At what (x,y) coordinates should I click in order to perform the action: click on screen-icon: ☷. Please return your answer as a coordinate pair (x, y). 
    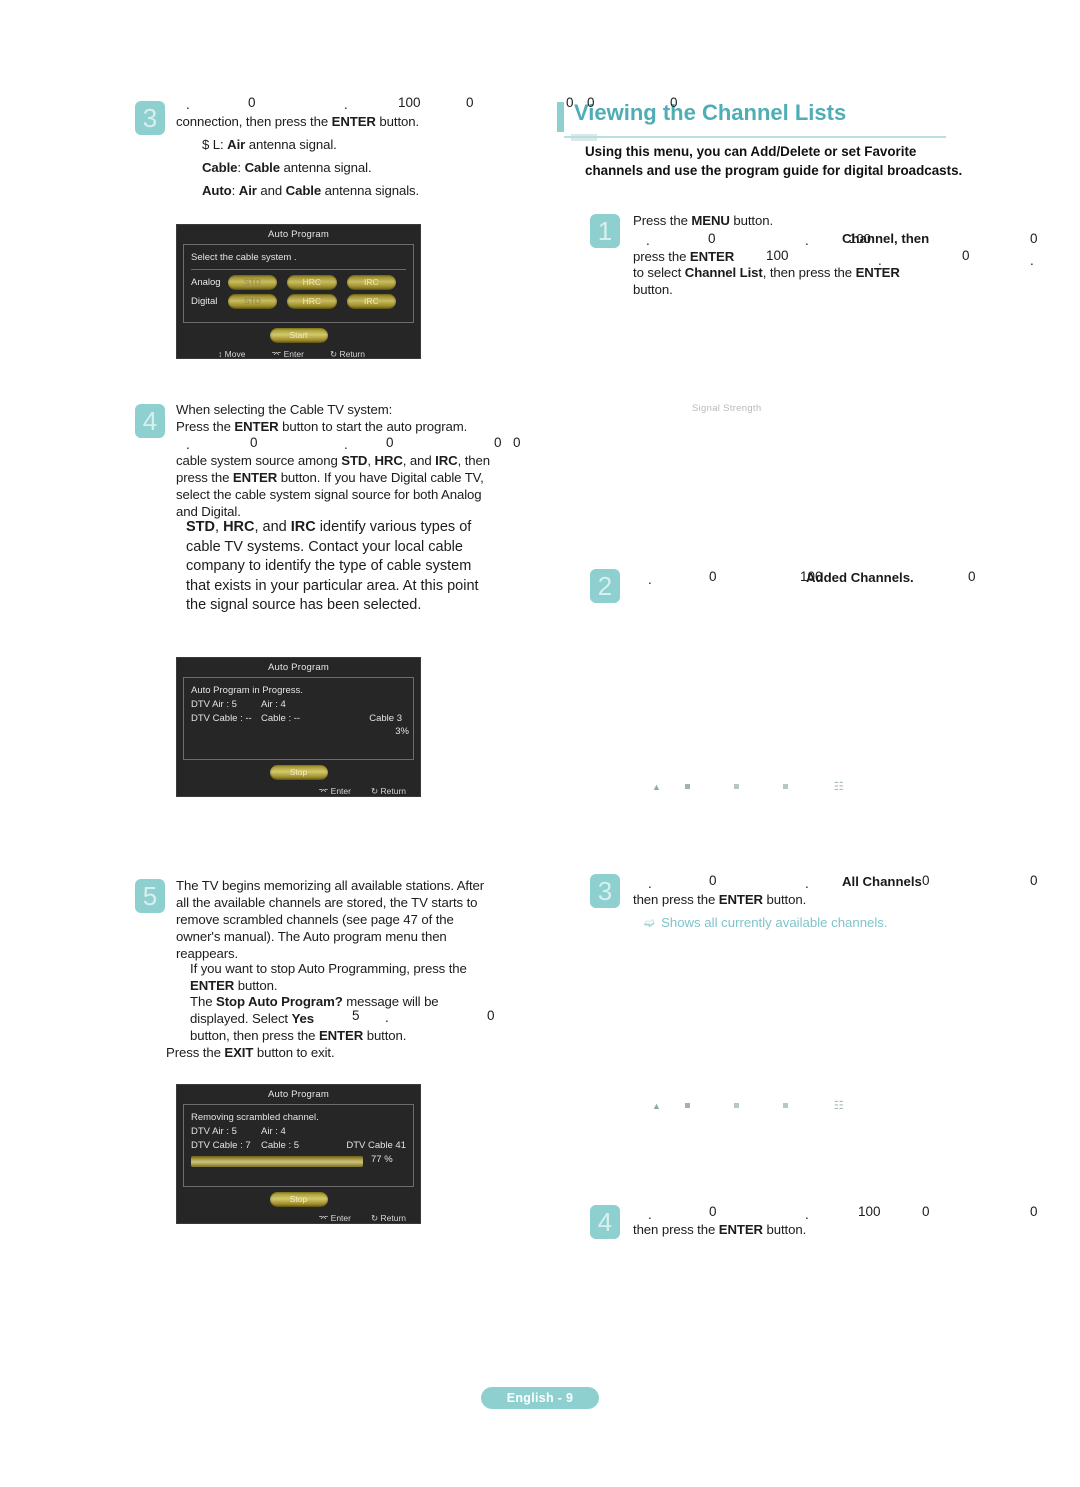
    Looking at the image, I should click on (838, 1106).